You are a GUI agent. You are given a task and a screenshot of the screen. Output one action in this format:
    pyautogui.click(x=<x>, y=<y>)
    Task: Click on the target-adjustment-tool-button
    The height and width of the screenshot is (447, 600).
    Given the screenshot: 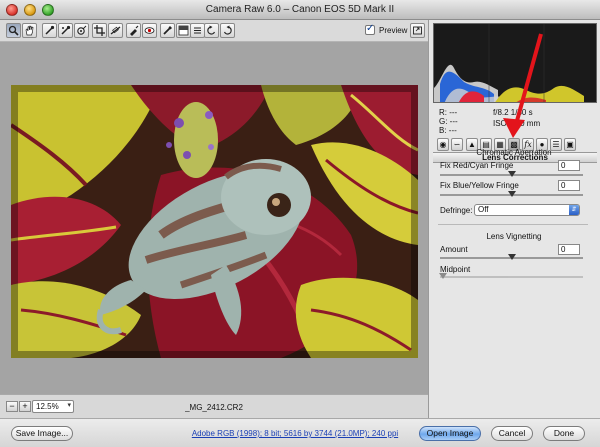 What is the action you would take?
    pyautogui.click(x=81, y=30)
    